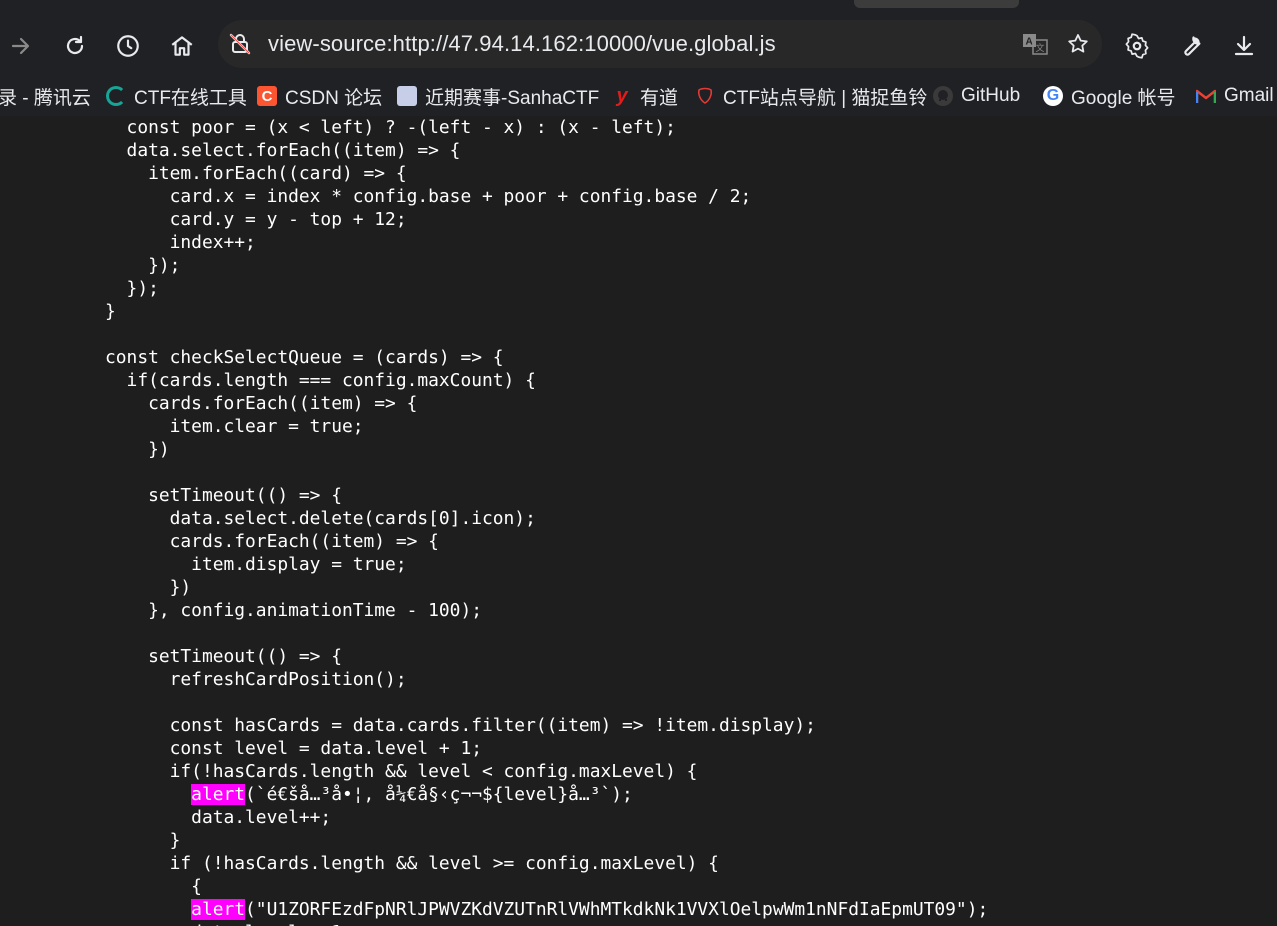 Image resolution: width=1277 pixels, height=926 pixels. I want to click on code-line: }, config.animationTime - 100);, so click(293, 610).